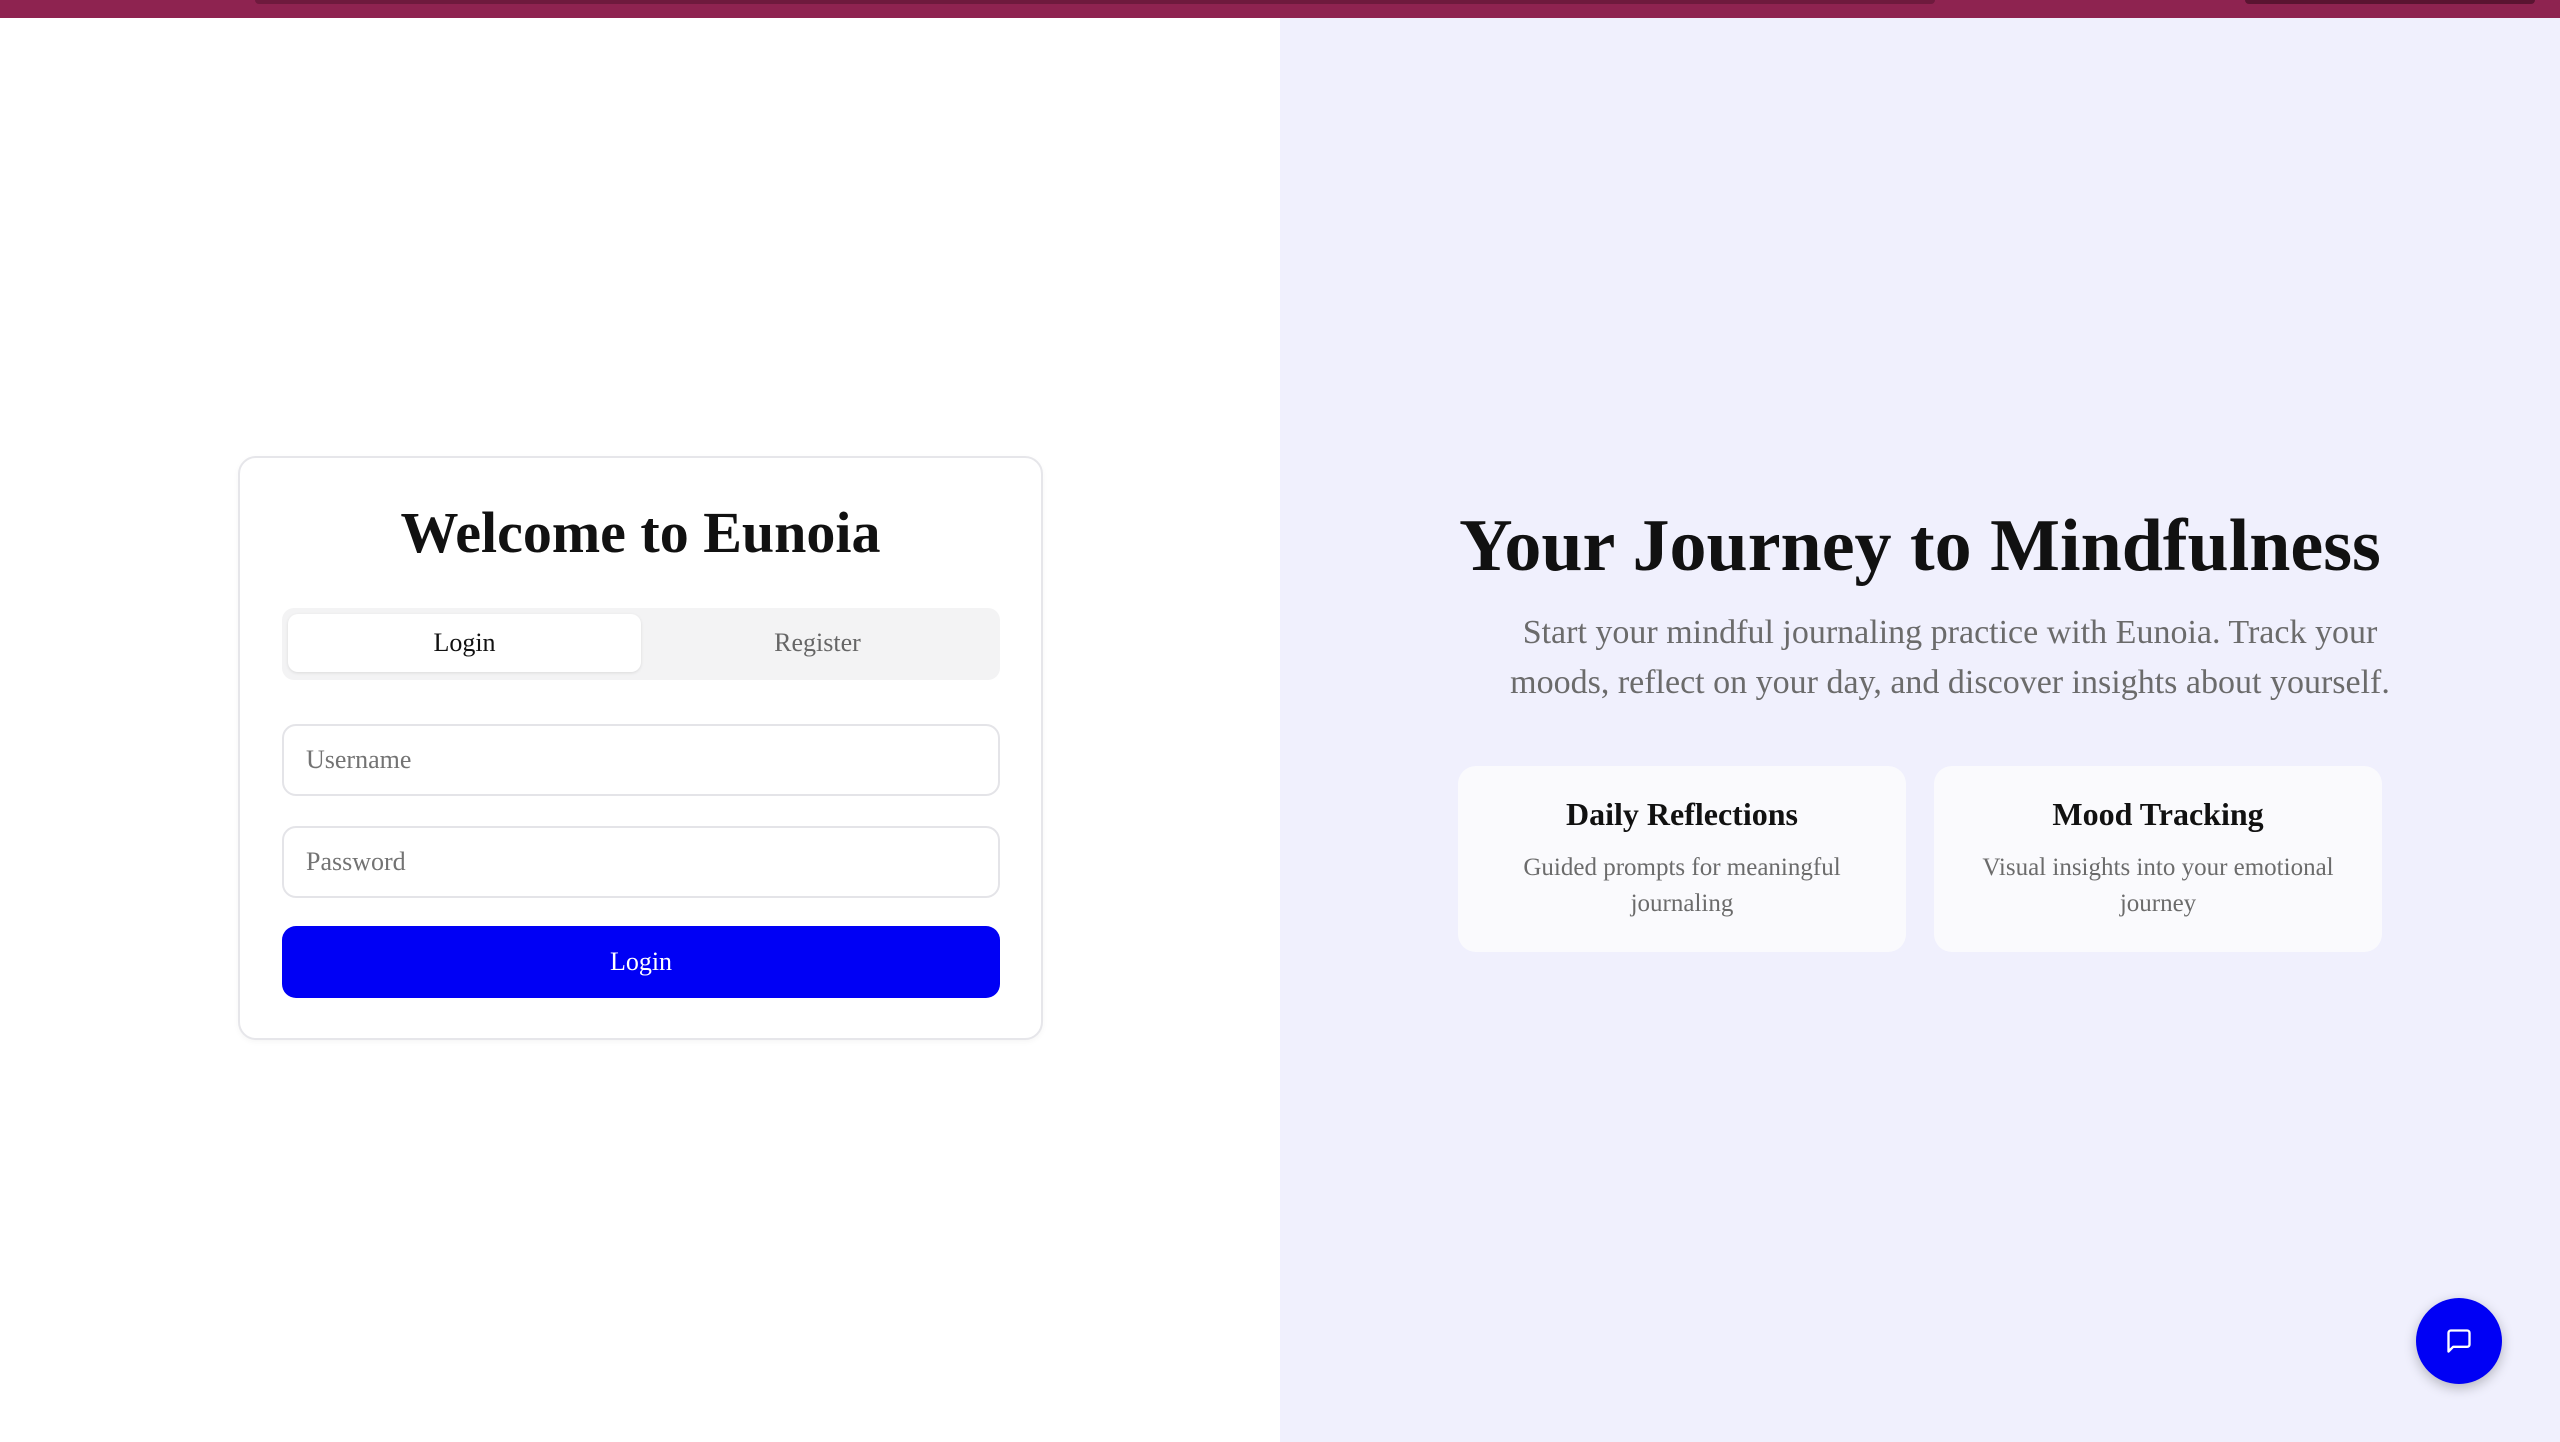 The width and height of the screenshot is (2560, 1442). I want to click on feature-description: Guided prompts for meaningful journaling, so click(1682, 885).